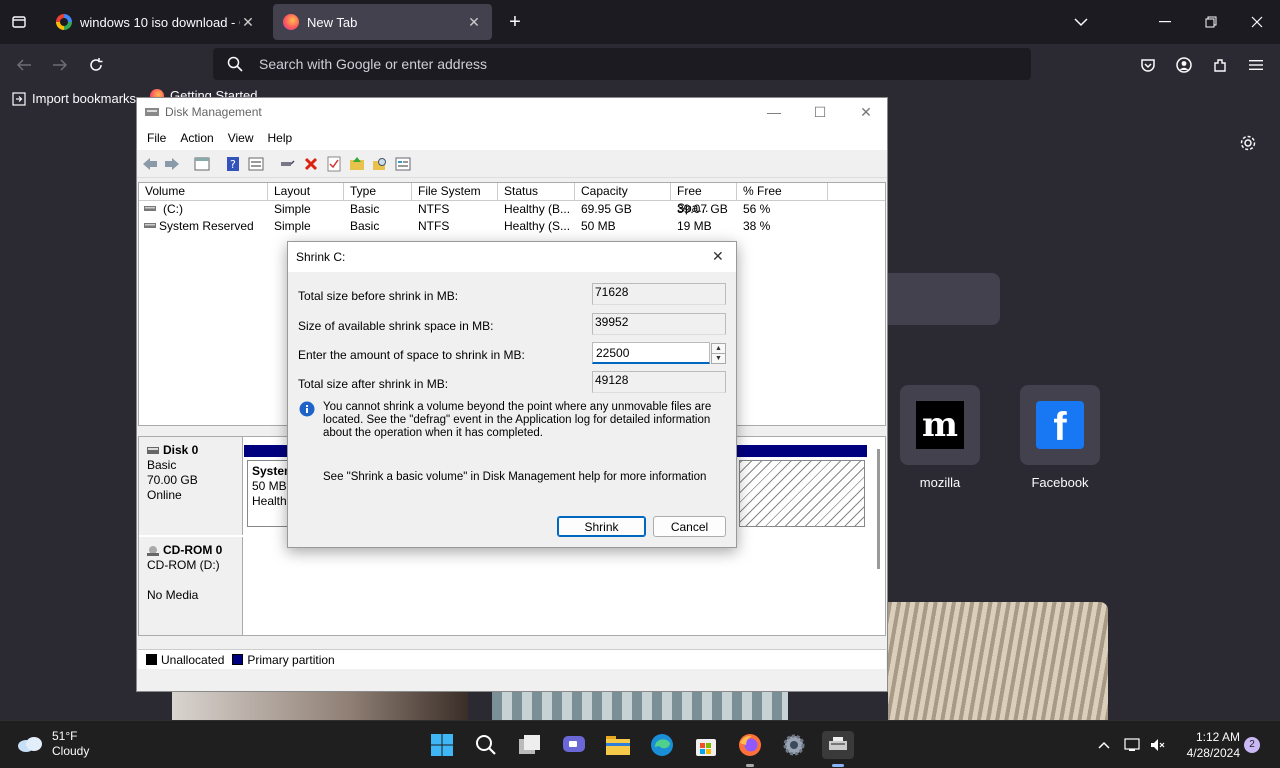 The height and width of the screenshot is (768, 1280). I want to click on disk-area-scrollbar, so click(878, 509).